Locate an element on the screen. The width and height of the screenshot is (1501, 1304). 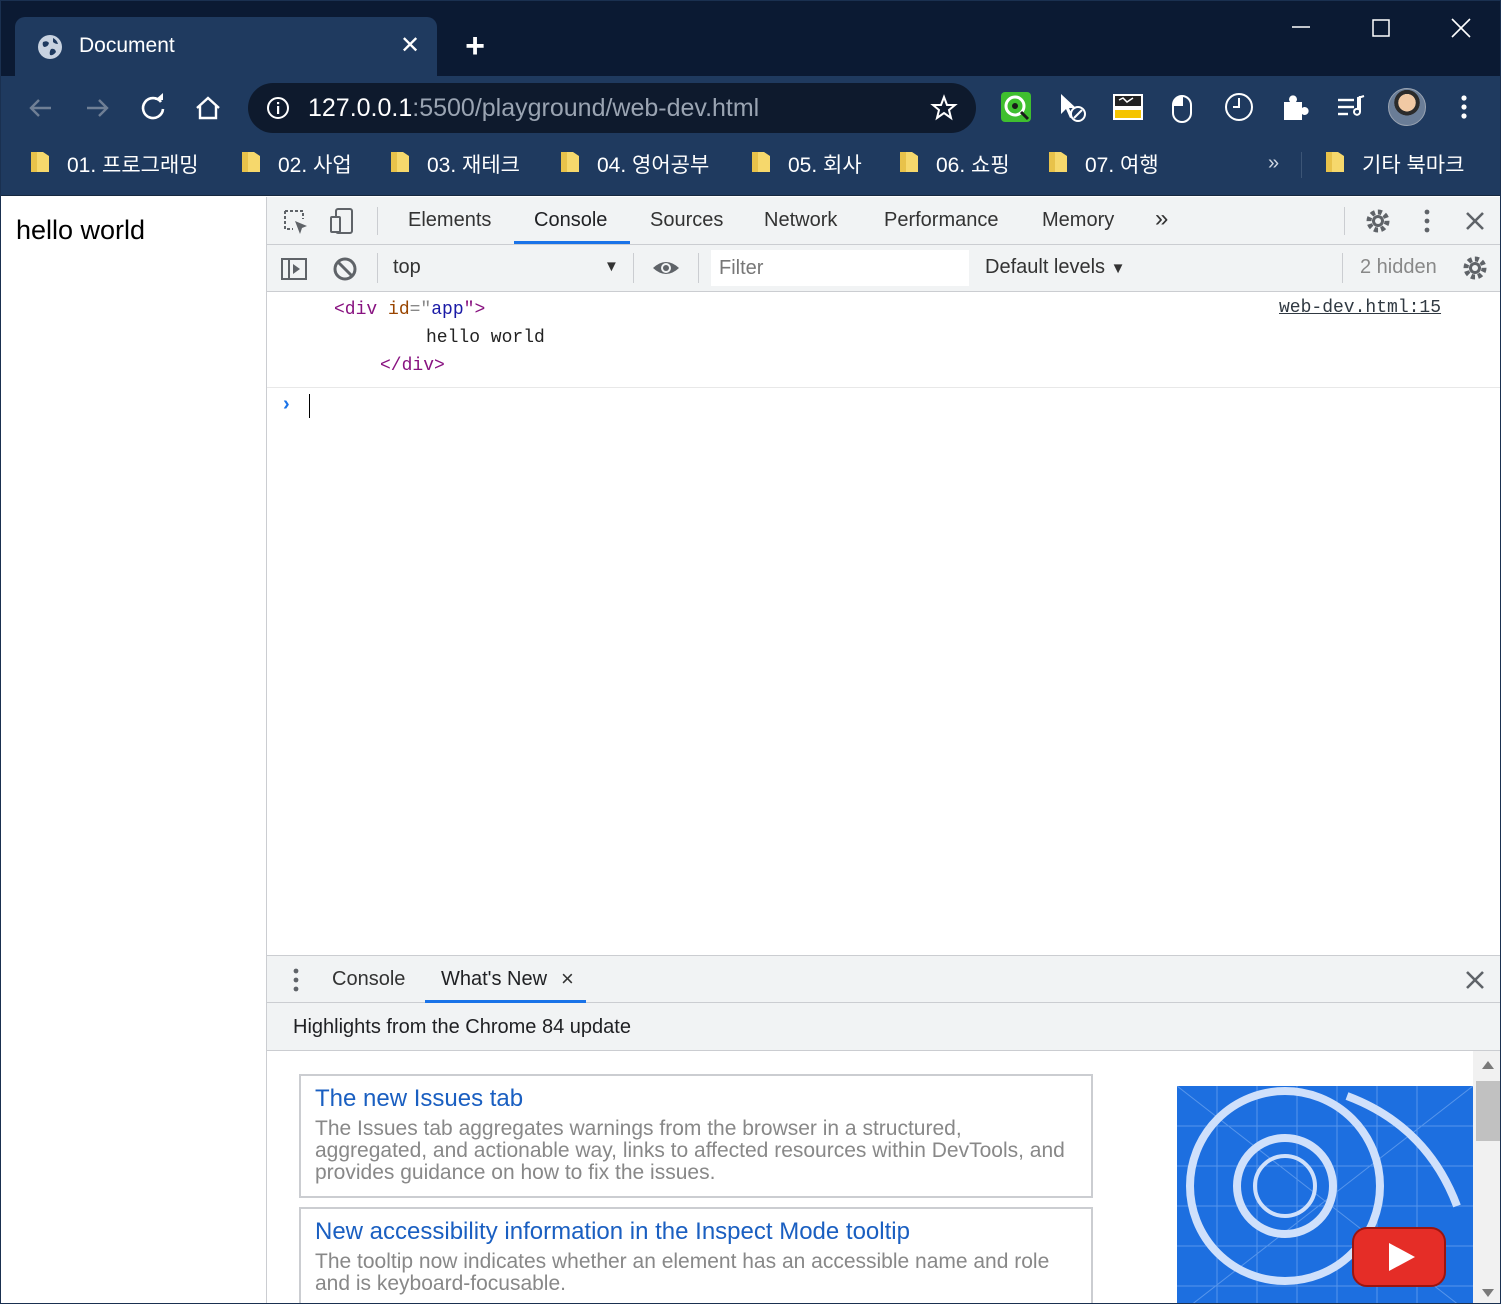
console-input-caret is located at coordinates (309, 406).